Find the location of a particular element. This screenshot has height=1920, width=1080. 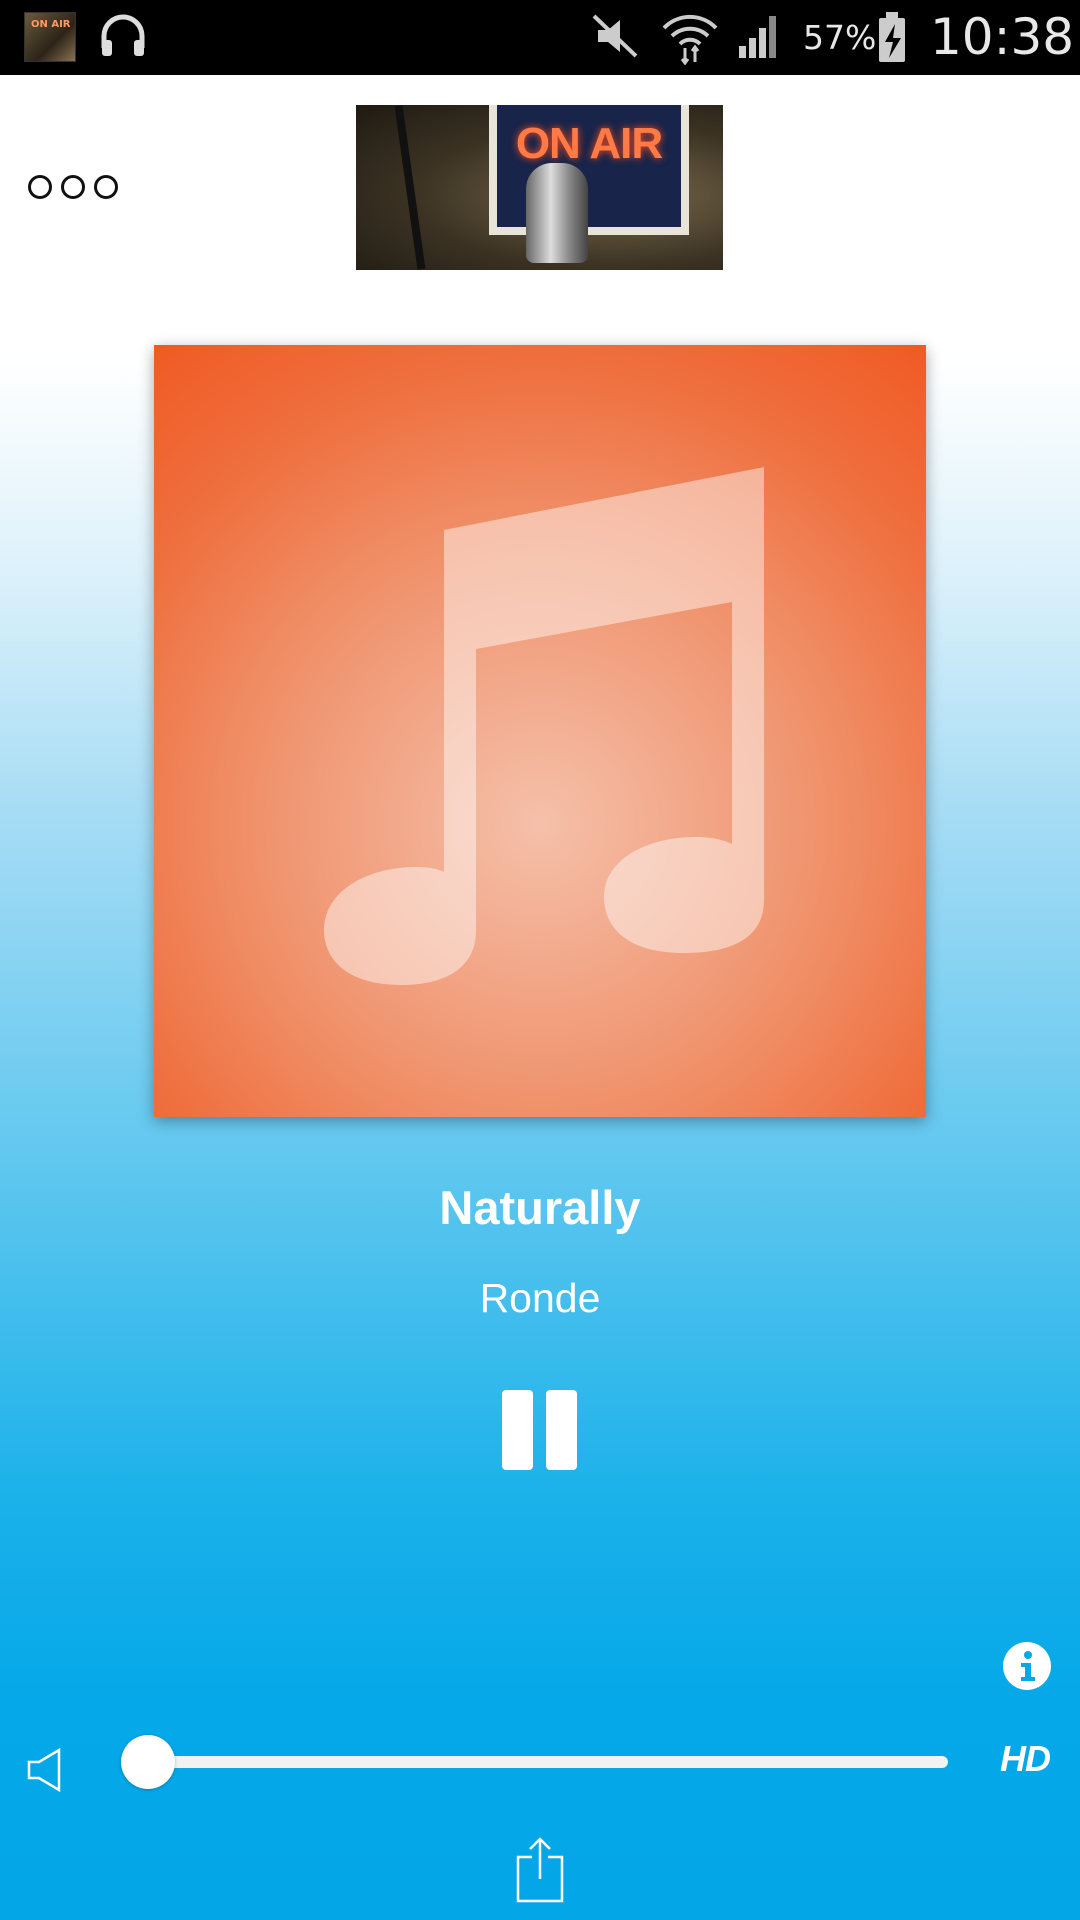

speaker-icon is located at coordinates (46, 1770).